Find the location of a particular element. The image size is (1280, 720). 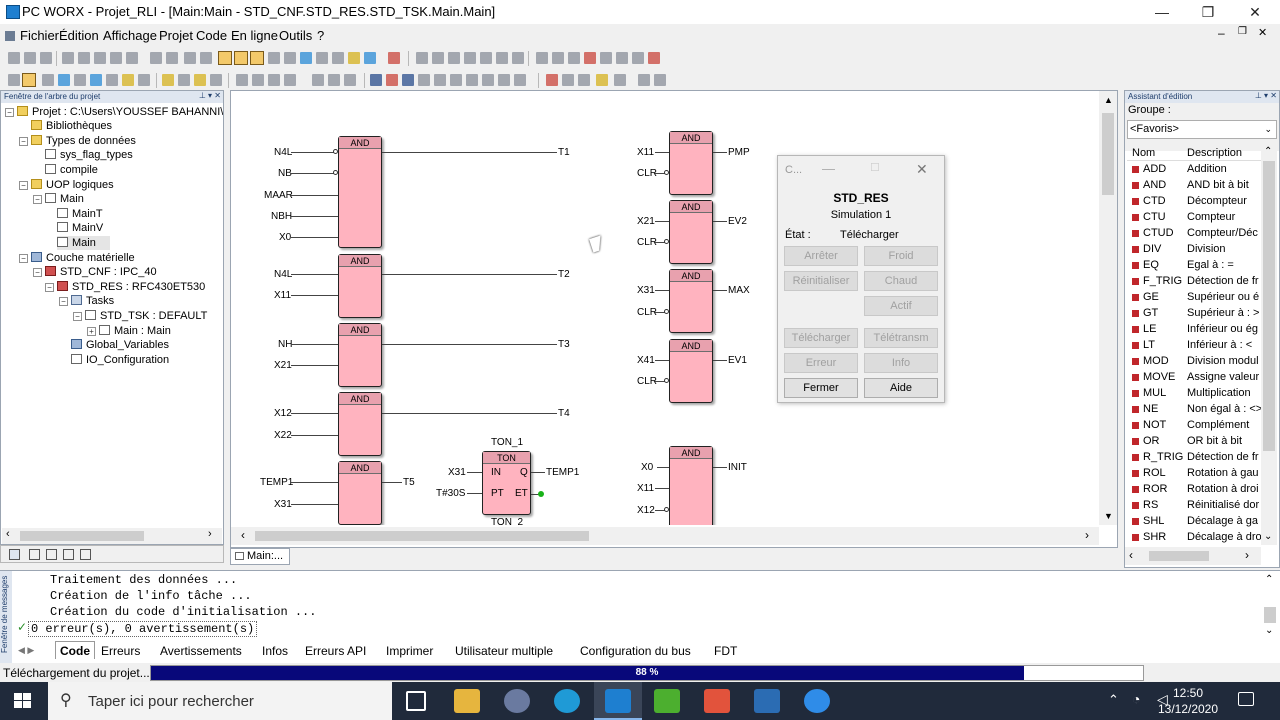

tree-item-main-pou: − Main is located at coordinates (58, 199).